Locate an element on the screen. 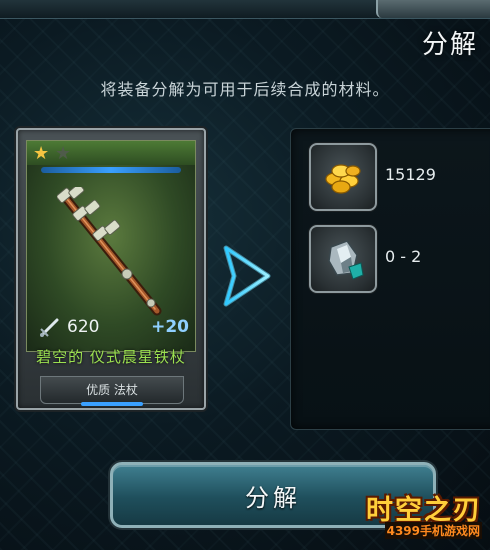  arrow-right-icon is located at coordinates (247, 276).